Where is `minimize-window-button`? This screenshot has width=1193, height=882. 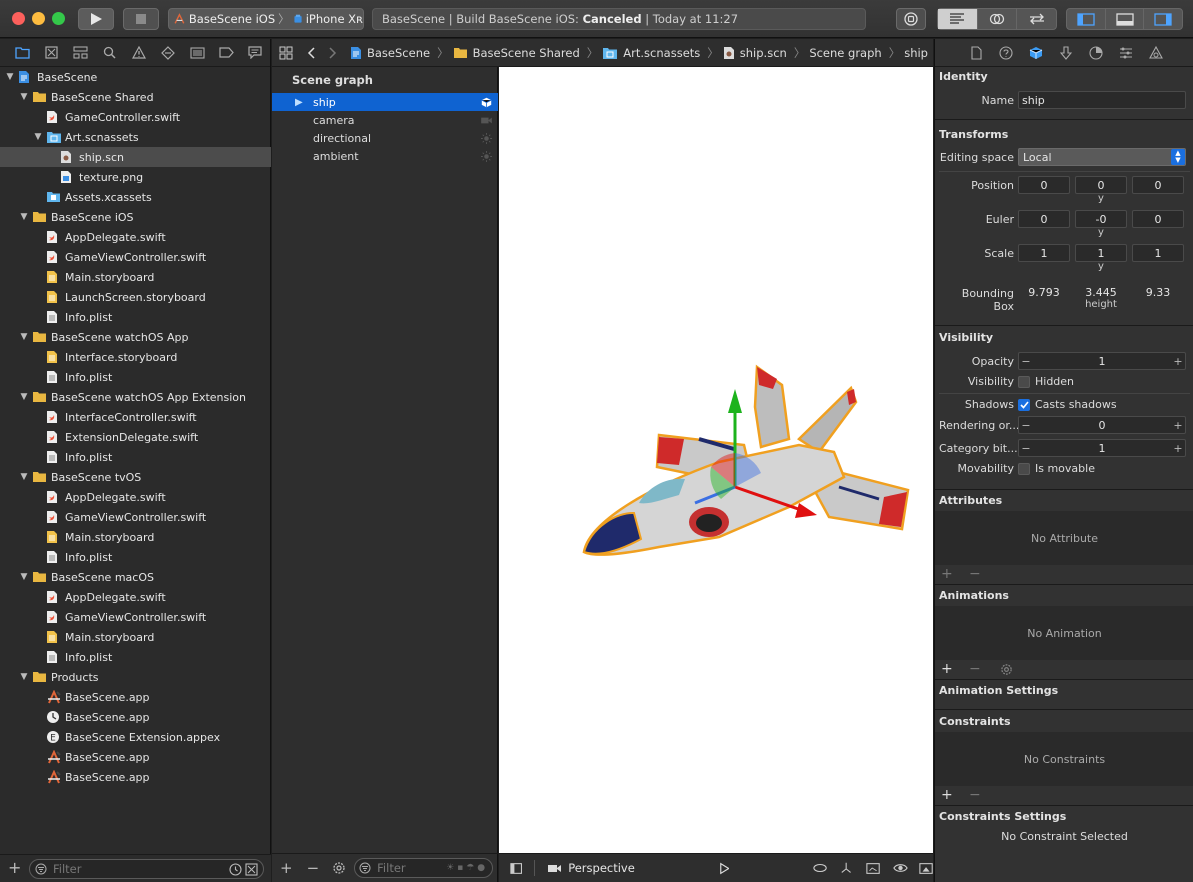 minimize-window-button is located at coordinates (38, 18).